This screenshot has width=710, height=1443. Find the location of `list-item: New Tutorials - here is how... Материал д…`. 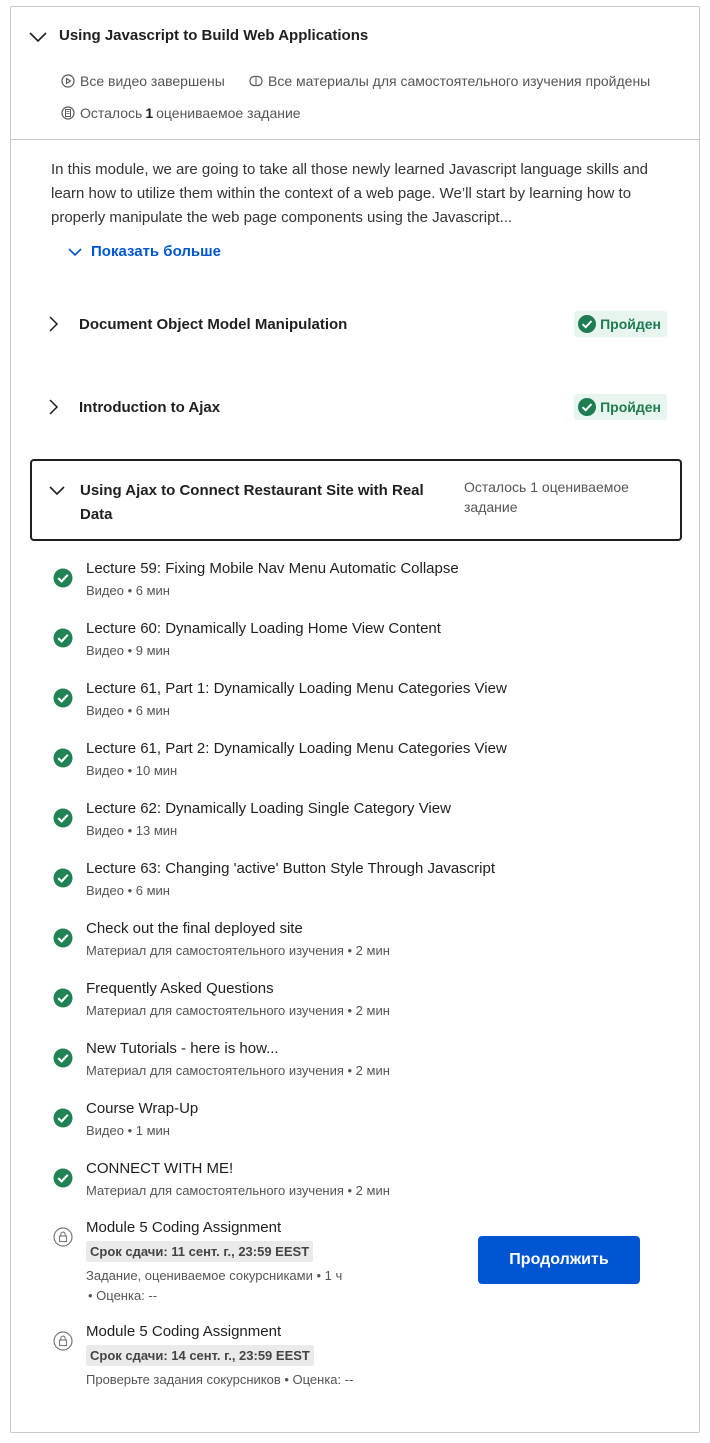

list-item: New Tutorials - here is how... Материал д… is located at coordinates (361, 1064).